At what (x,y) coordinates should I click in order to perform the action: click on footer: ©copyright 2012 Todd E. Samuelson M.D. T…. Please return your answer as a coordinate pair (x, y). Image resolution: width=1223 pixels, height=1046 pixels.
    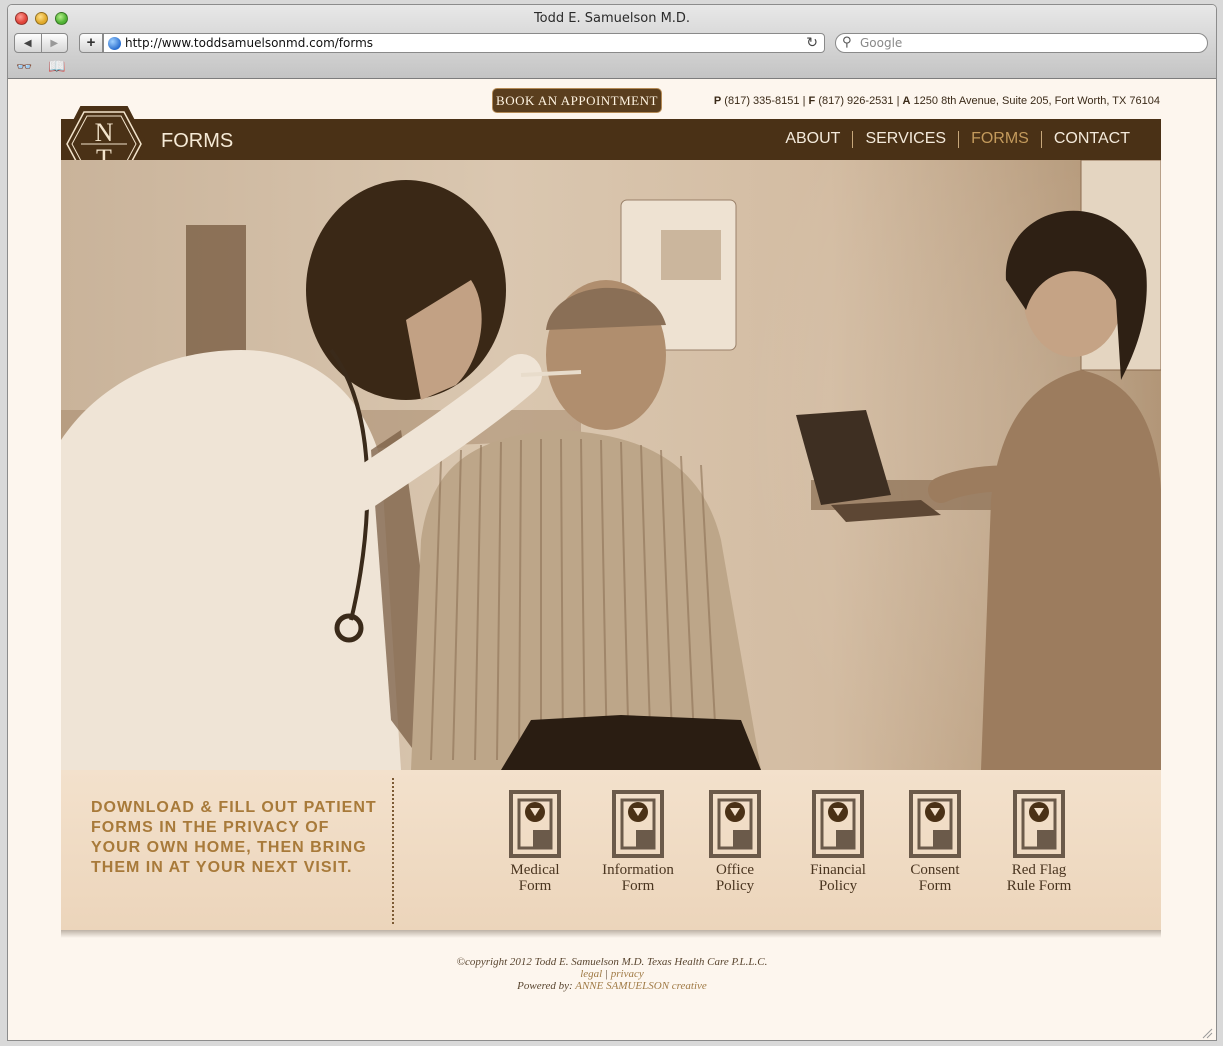
    Looking at the image, I should click on (612, 974).